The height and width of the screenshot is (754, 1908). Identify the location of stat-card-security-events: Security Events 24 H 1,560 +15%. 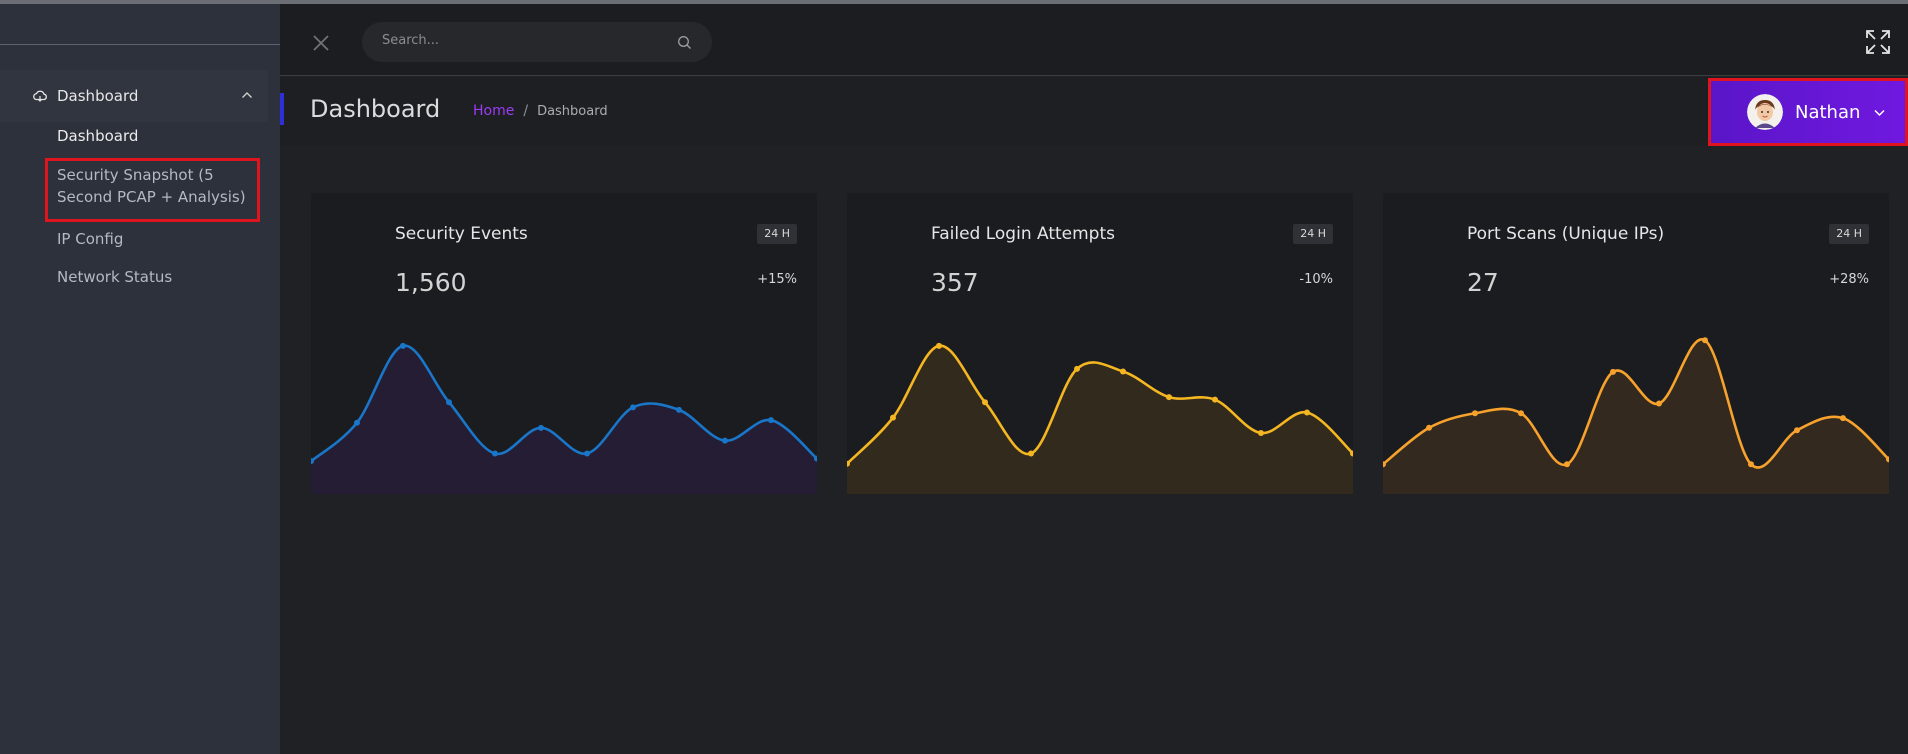
(564, 343).